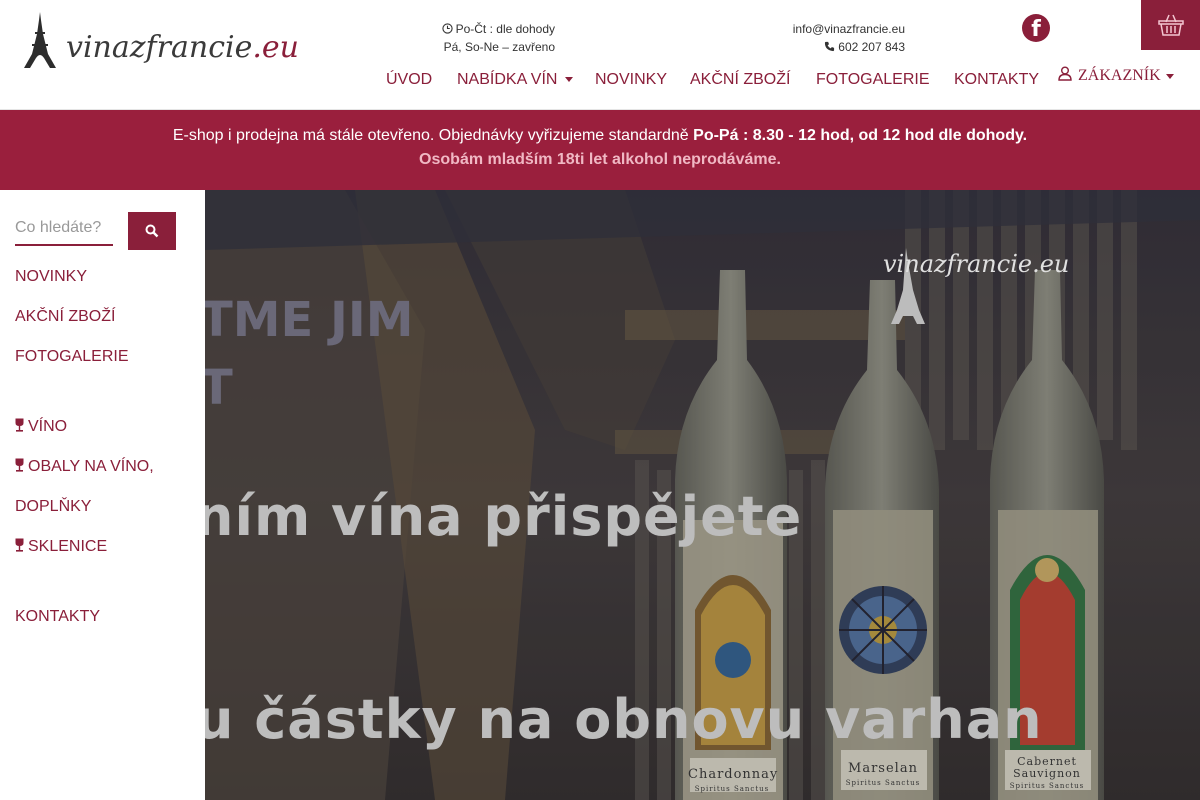 This screenshot has width=1200, height=800. I want to click on nav-item-nabidka-vin-label: NABÍDKA VÍN, so click(507, 79).